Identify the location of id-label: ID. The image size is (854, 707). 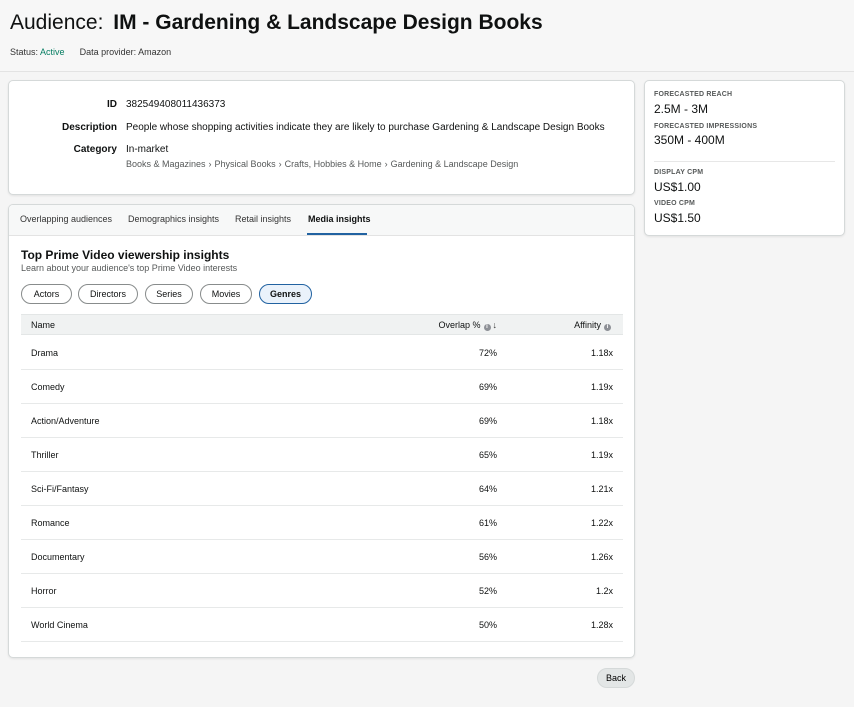
(112, 104).